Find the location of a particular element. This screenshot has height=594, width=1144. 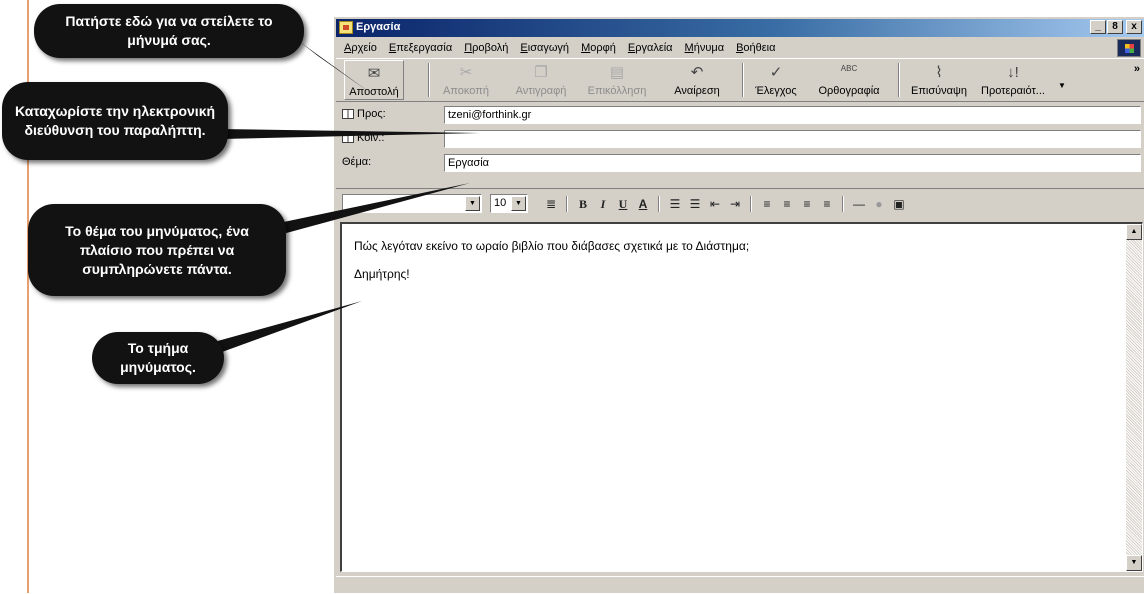

formatting-toolbar: ▼ 10 ▼ ≣ B I U A ☰ ☰ ⇤ ⇥ ≡ ≡ ≡ ≡ — ● ▣ is located at coordinates (740, 204).